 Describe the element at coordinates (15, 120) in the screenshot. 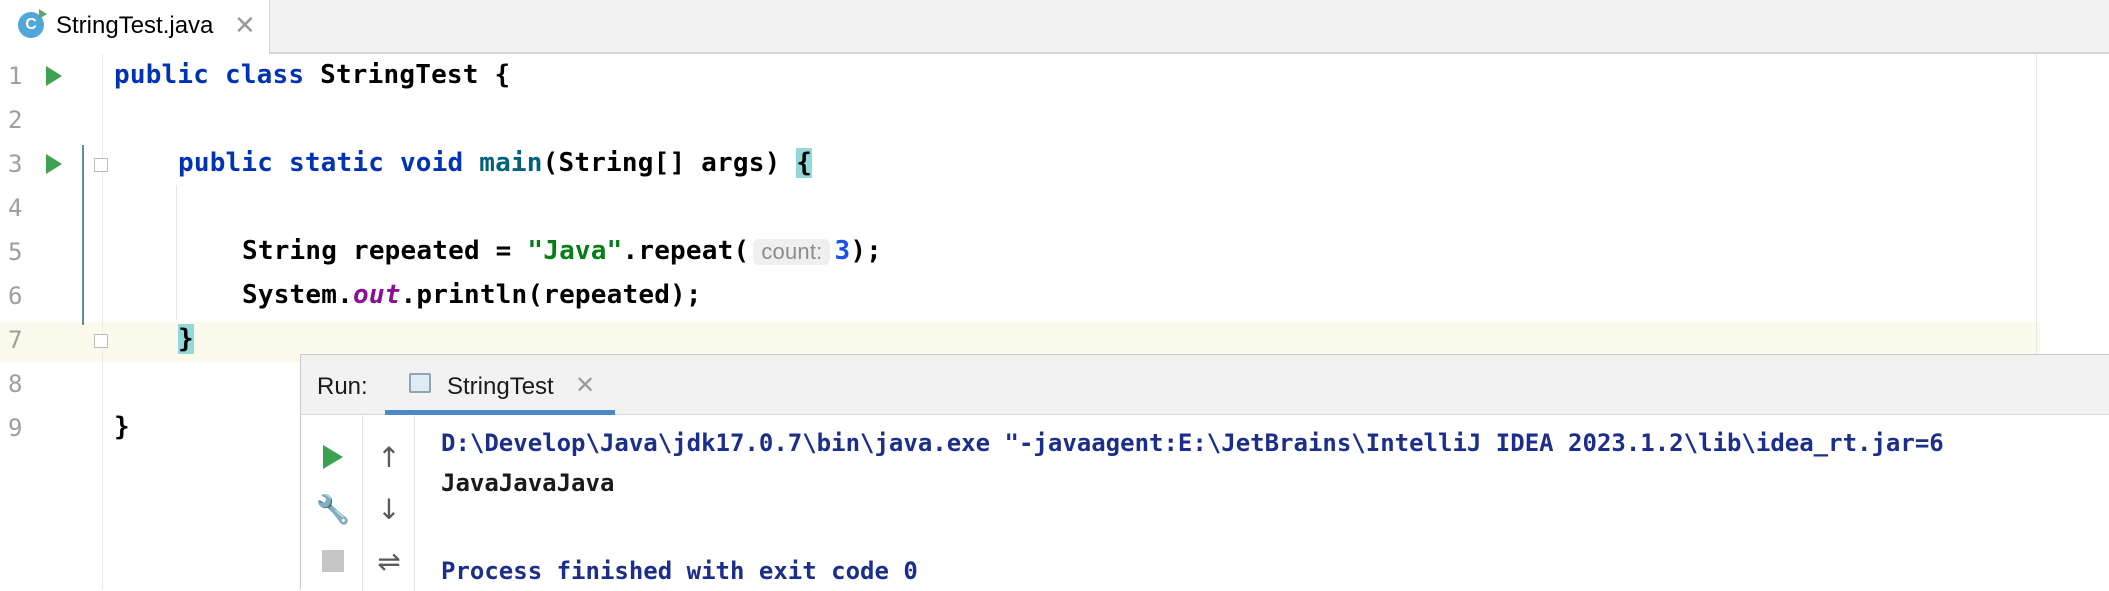

I see `line-number: 2` at that location.